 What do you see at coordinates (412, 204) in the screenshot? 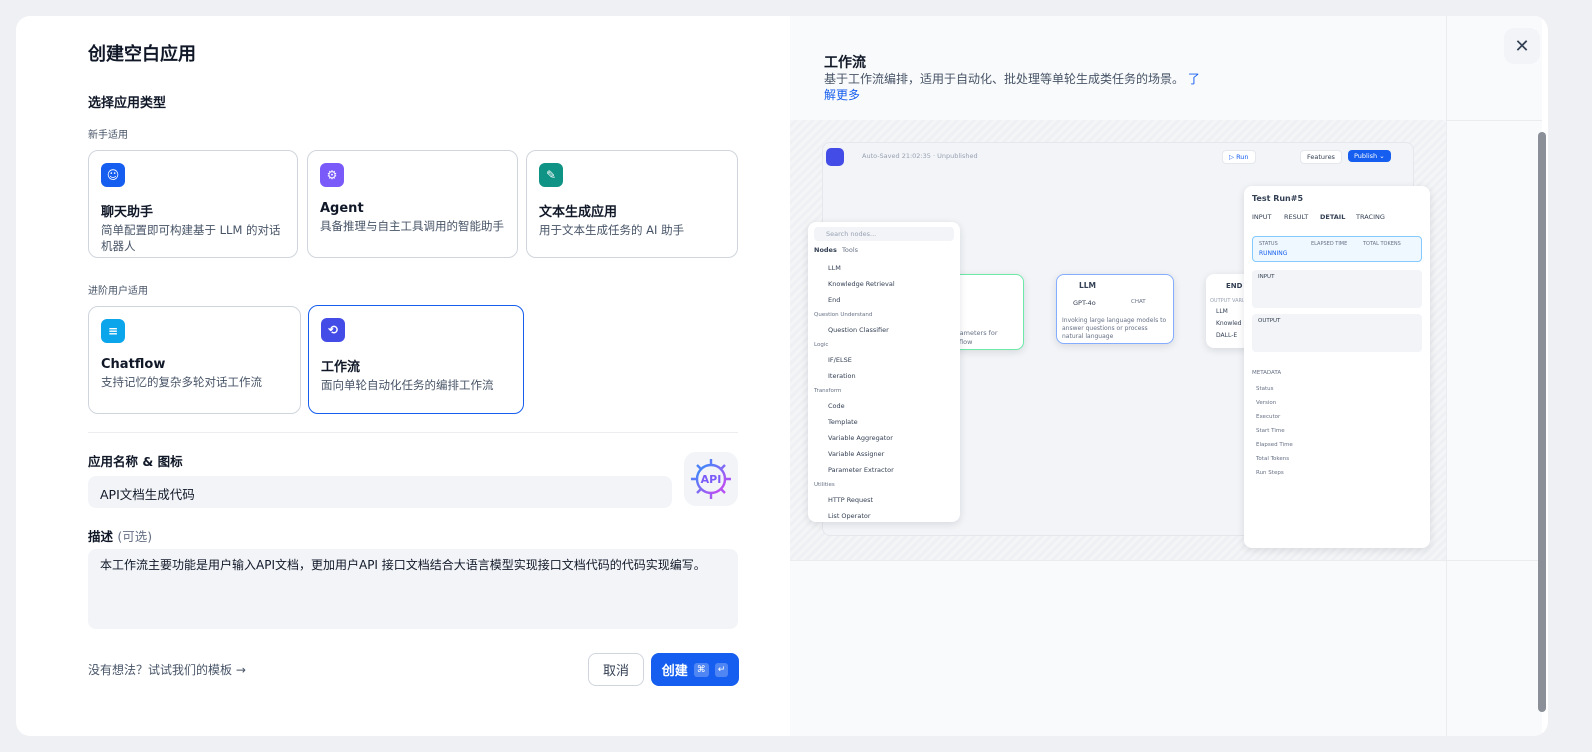
I see `card-agent: ⚙ Agent 具备推理与自主工具调用的智能助手` at bounding box center [412, 204].